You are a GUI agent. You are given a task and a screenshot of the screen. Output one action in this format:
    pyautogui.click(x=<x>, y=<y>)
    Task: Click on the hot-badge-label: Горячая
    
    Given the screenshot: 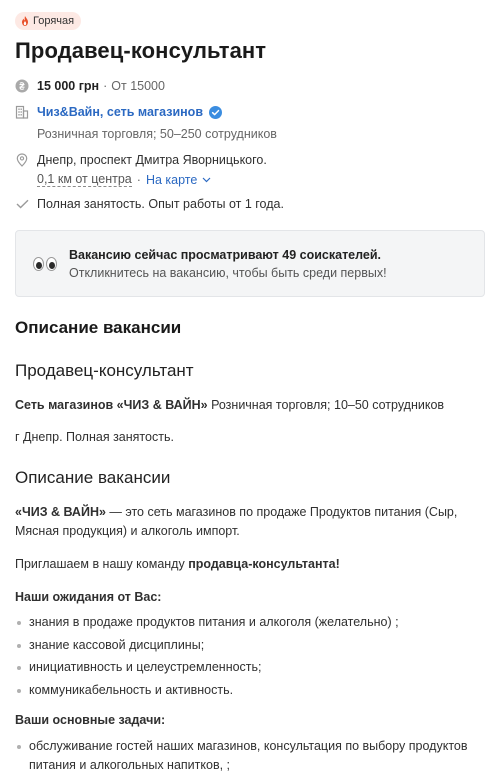 What is the action you would take?
    pyautogui.click(x=54, y=21)
    